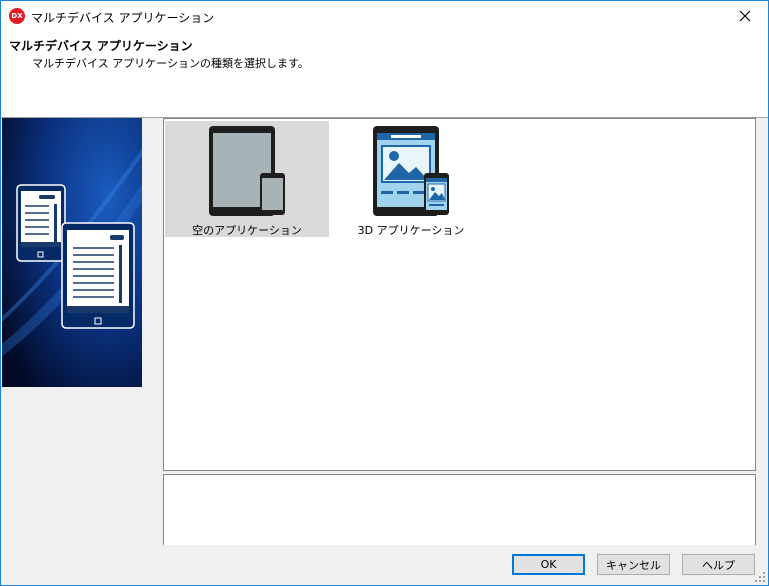 Image resolution: width=769 pixels, height=586 pixels. I want to click on page-title: マルチデバイス アプリケーション, so click(101, 46).